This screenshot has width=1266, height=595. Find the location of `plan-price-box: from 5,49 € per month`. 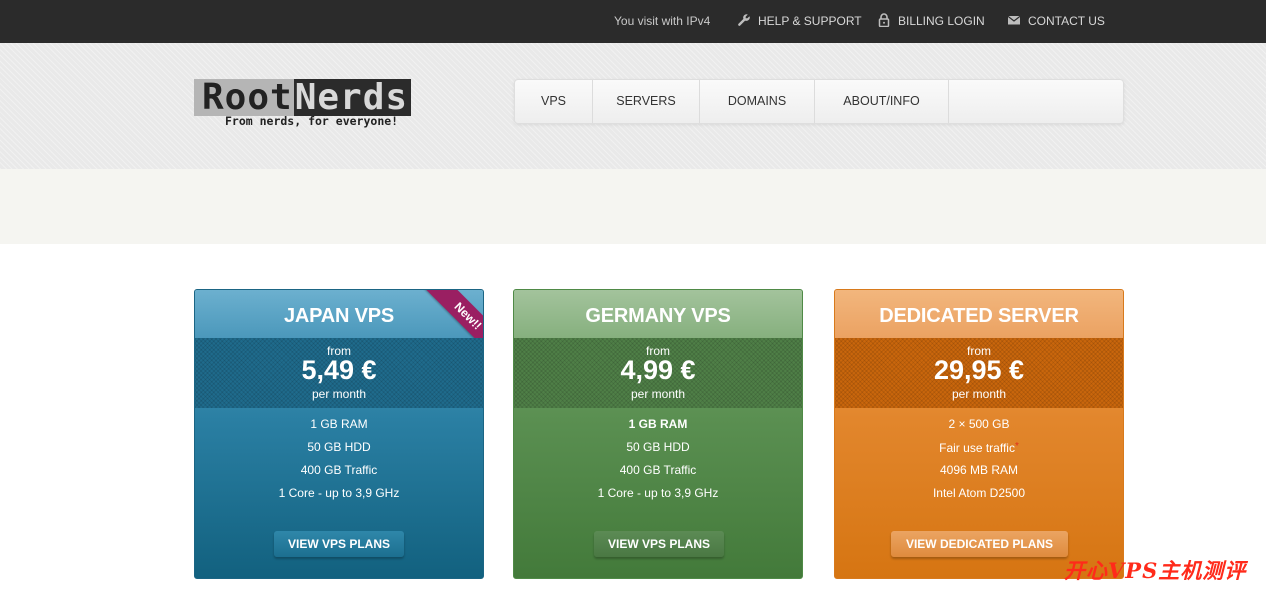

plan-price-box: from 5,49 € per month is located at coordinates (339, 373).